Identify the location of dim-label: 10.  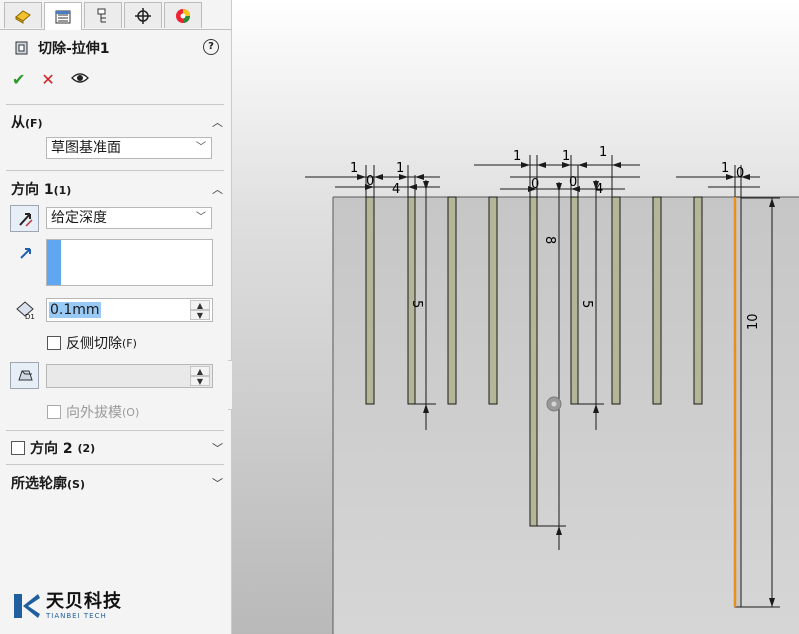
(753, 321).